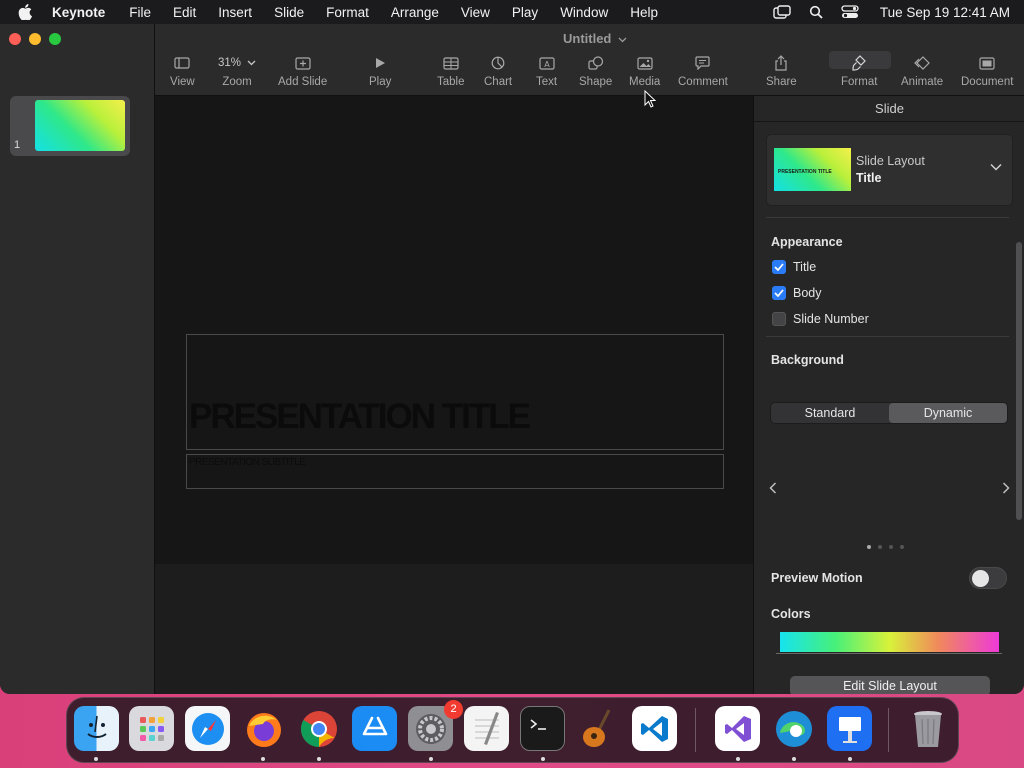 The image size is (1024, 768). I want to click on toggle-knob, so click(980, 578).